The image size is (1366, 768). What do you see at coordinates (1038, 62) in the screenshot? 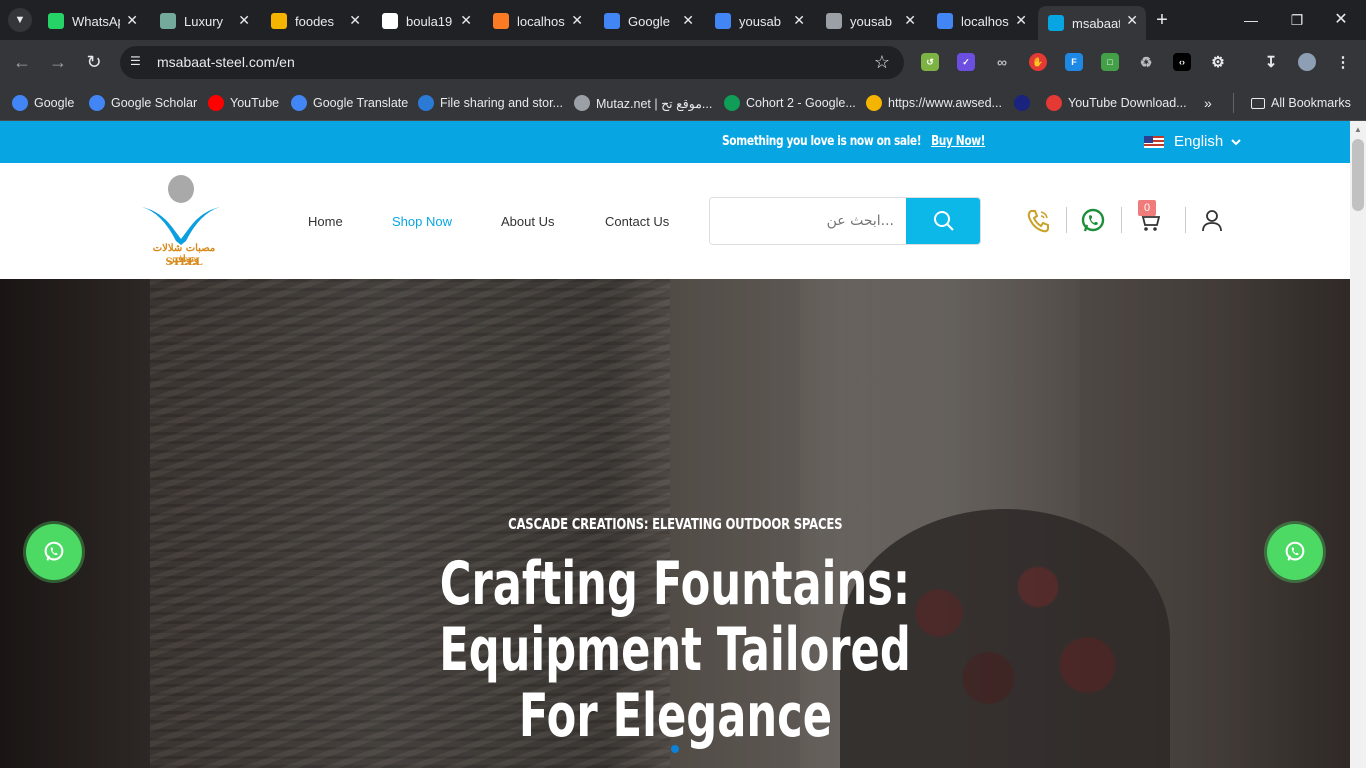
I see `extension-icon: ✋` at bounding box center [1038, 62].